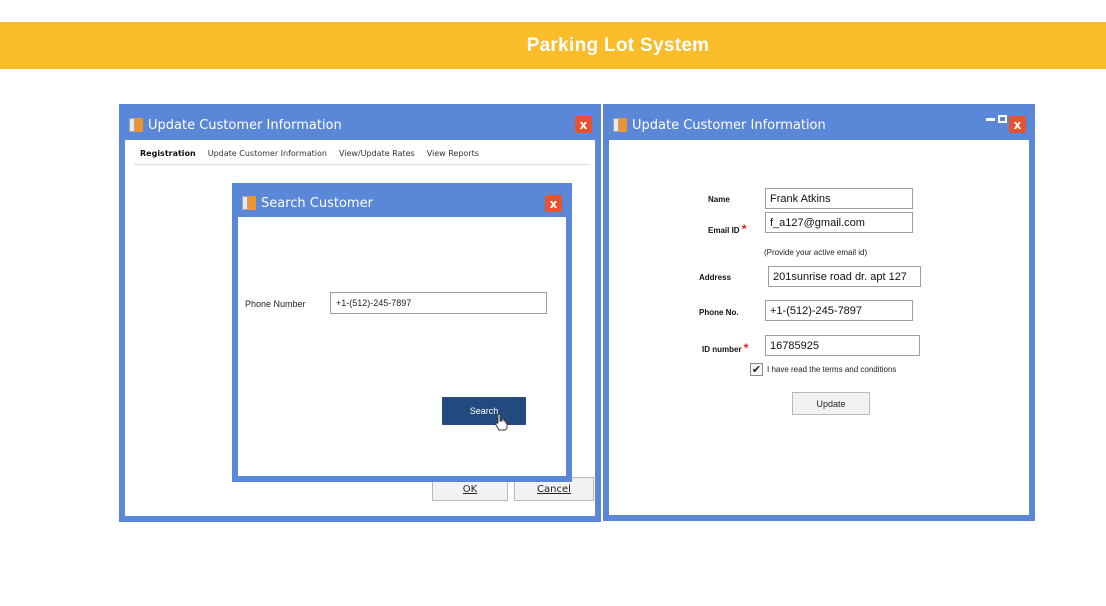 Image resolution: width=1106 pixels, height=606 pixels. Describe the element at coordinates (275, 304) in the screenshot. I see `phone-number-label: Phone Number` at that location.